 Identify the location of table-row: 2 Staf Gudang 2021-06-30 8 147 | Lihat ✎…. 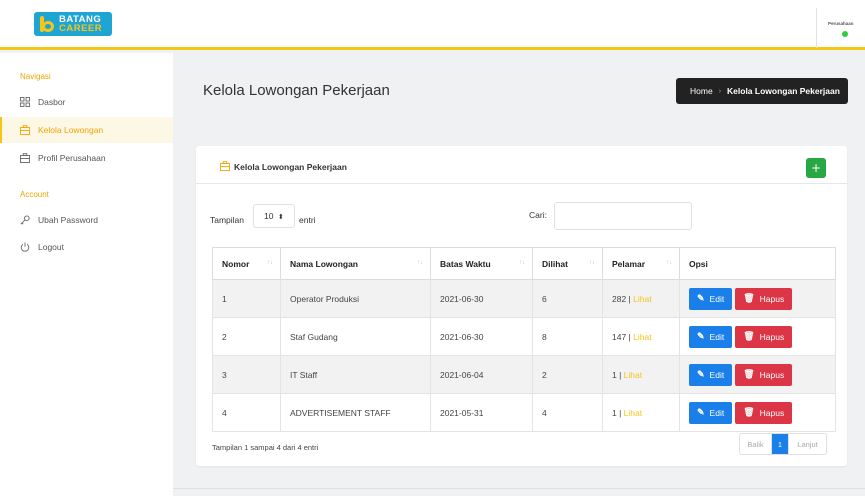
(524, 336).